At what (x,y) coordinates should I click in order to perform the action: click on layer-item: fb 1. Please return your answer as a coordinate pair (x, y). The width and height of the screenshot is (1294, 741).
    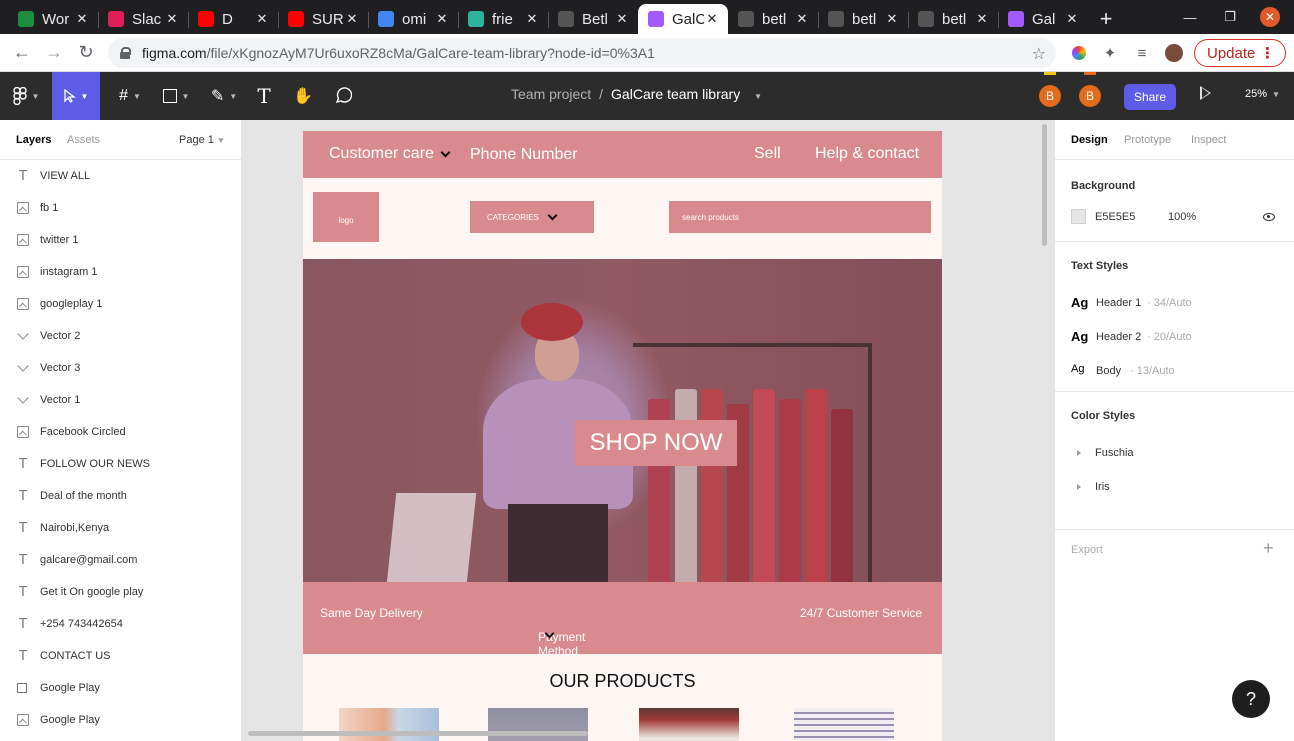
    Looking at the image, I should click on (120, 208).